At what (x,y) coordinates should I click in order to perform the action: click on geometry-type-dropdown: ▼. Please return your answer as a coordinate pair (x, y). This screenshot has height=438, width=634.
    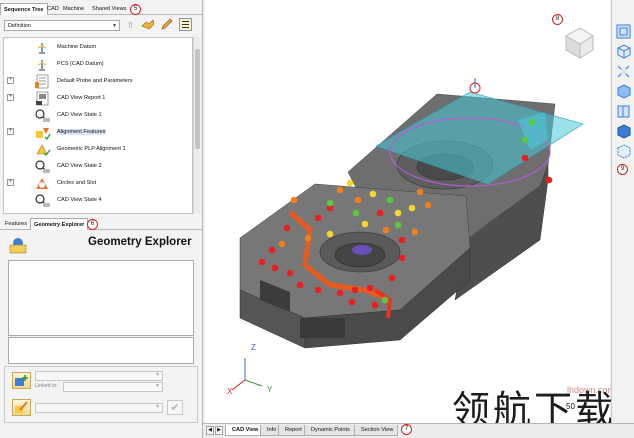
    Looking at the image, I should click on (99, 376).